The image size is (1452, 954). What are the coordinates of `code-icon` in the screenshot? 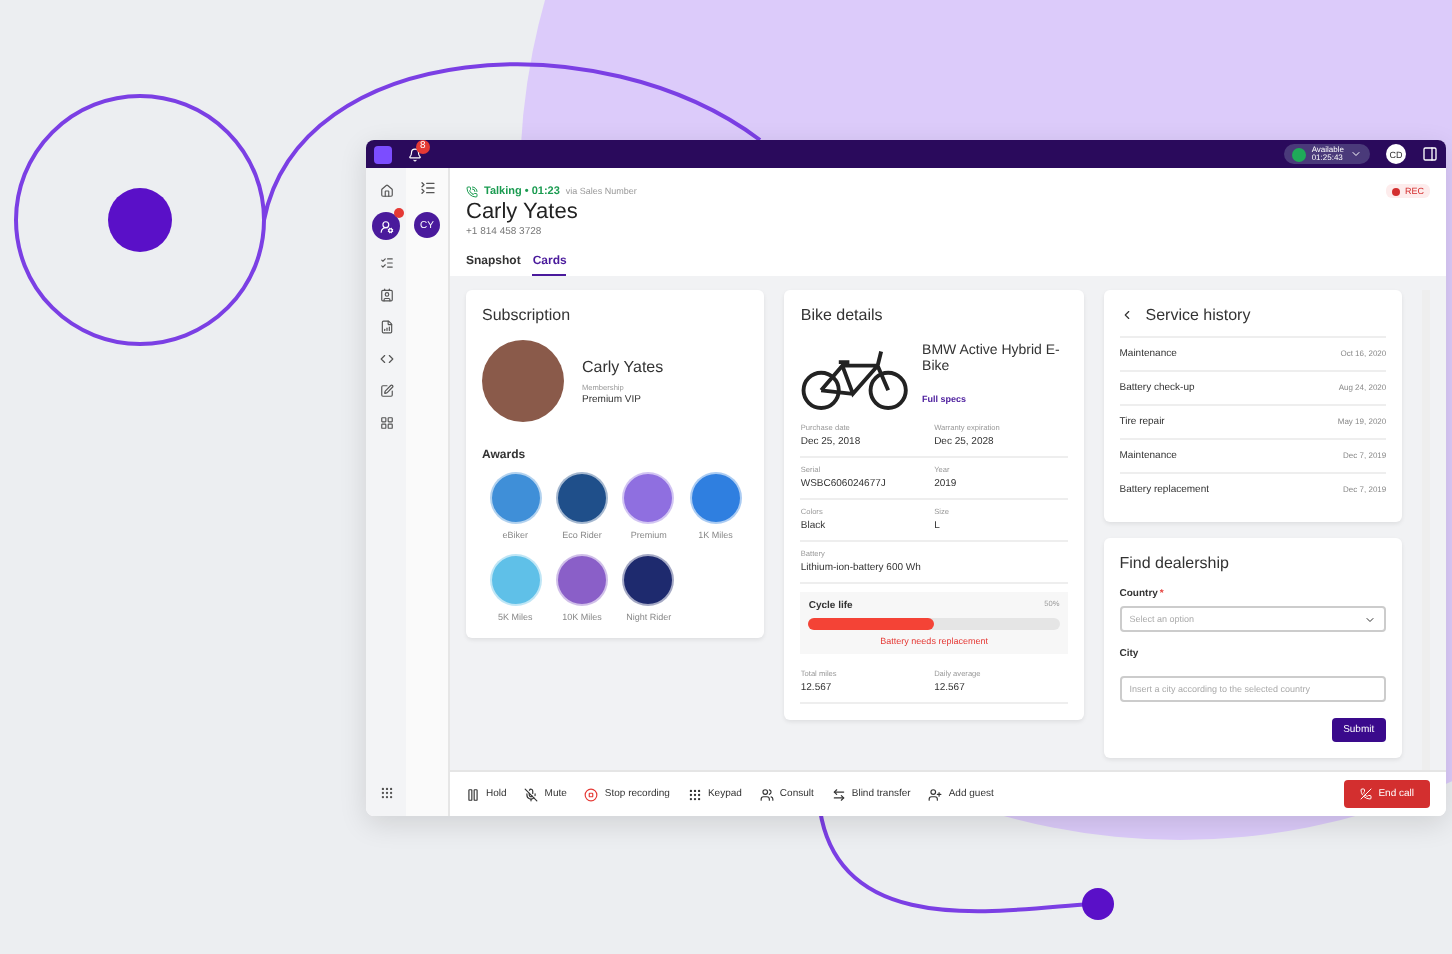 It's located at (386, 358).